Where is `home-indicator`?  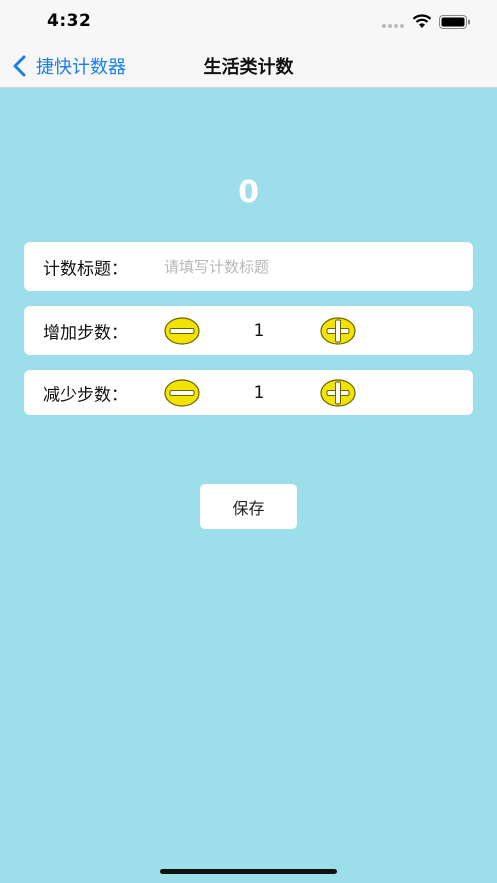 home-indicator is located at coordinates (248, 871).